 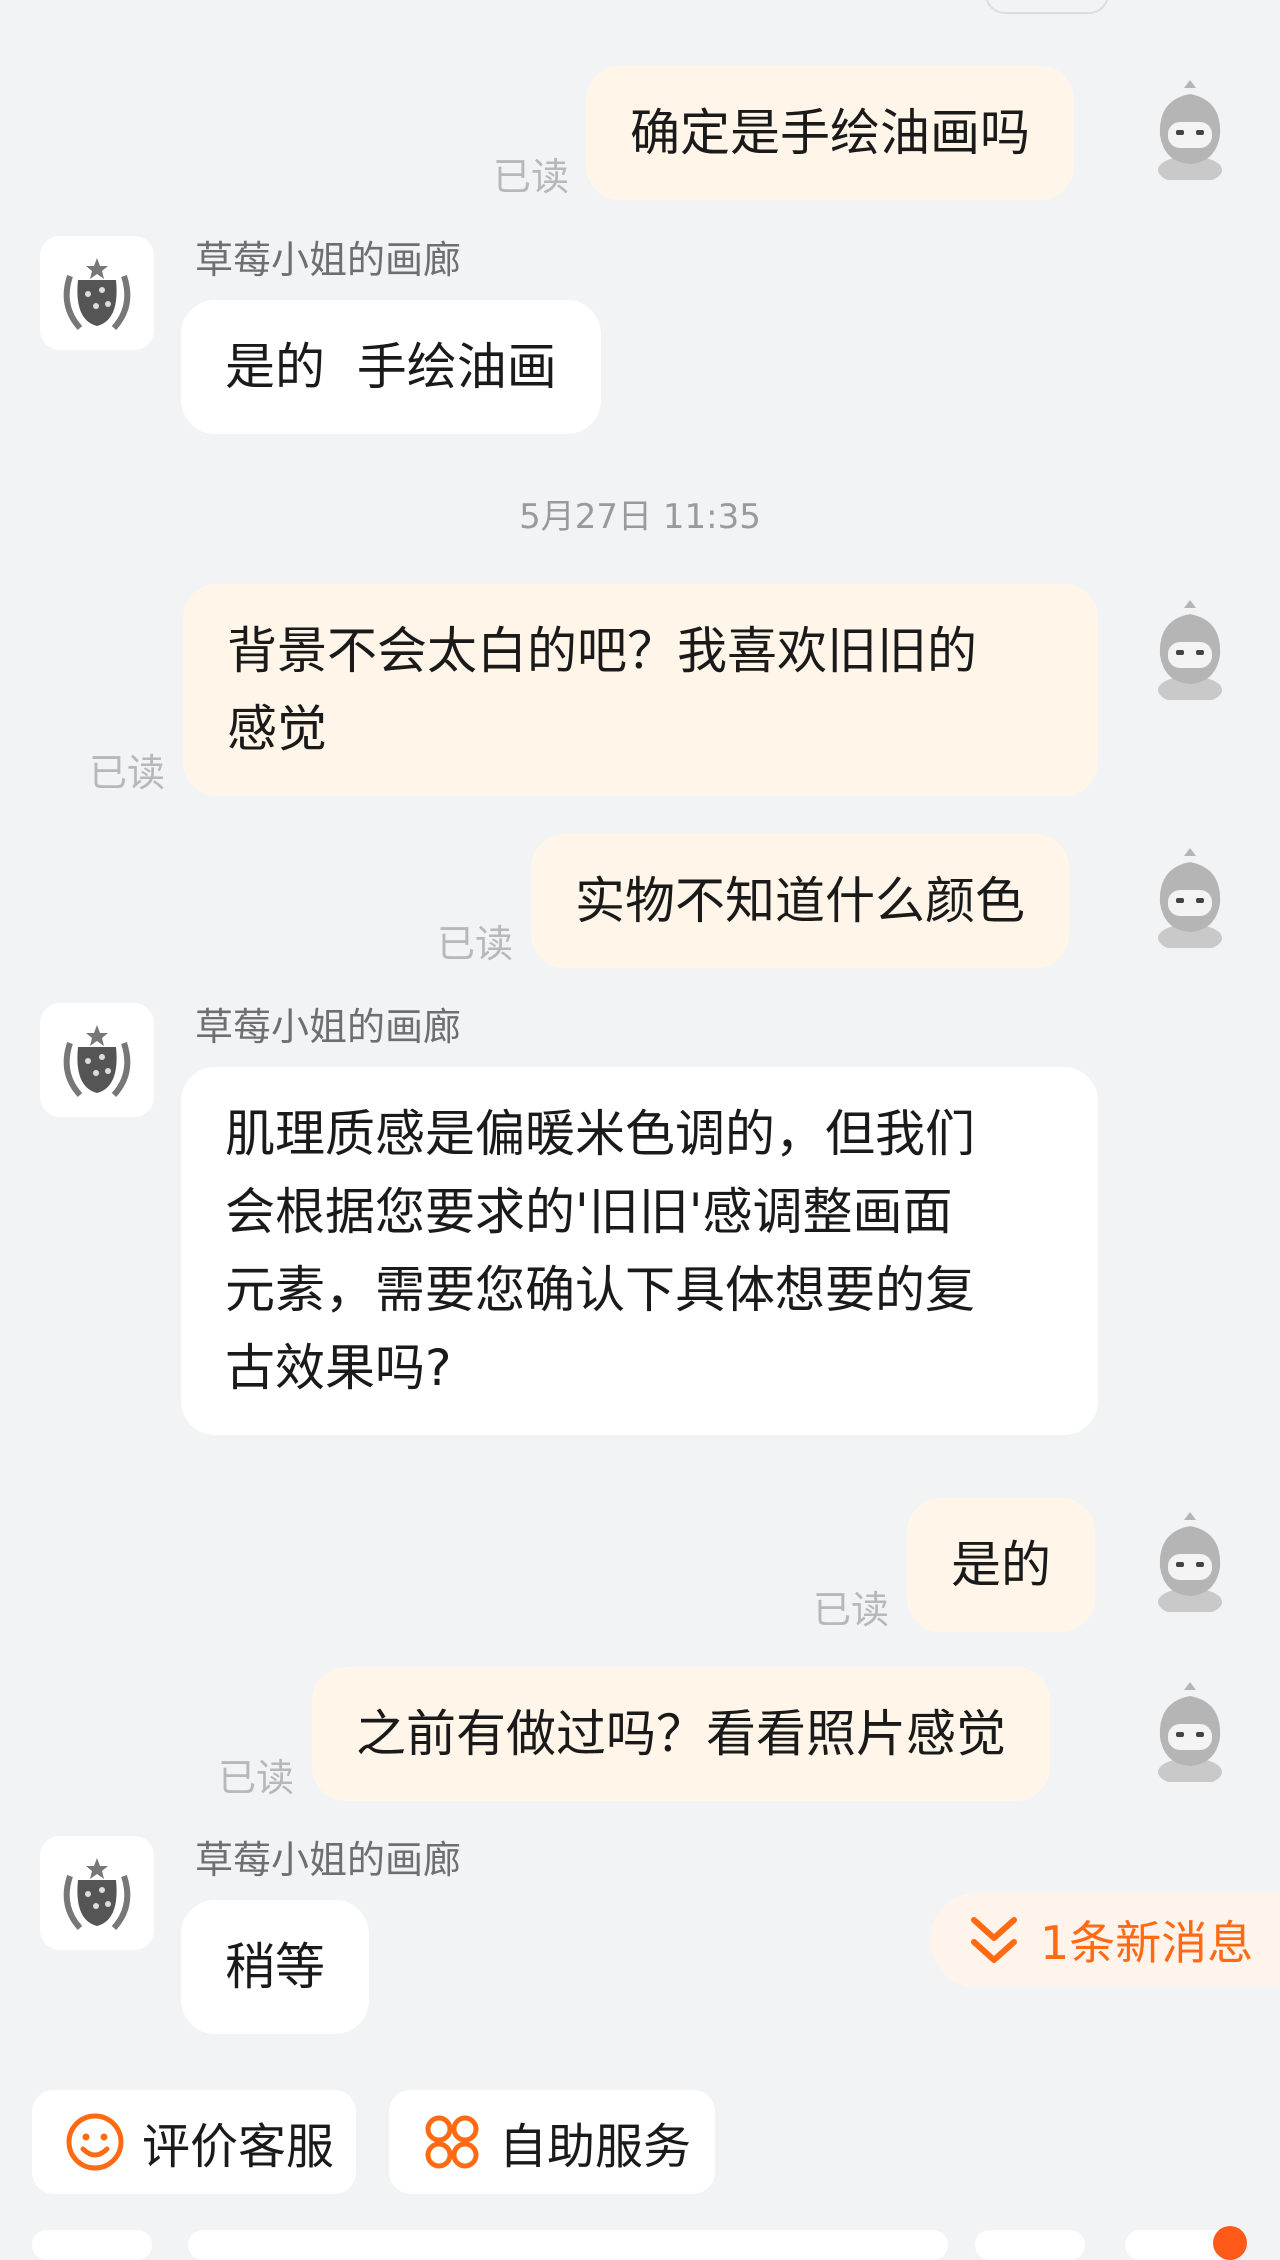 I want to click on four-circles-icon, so click(x=452, y=2142).